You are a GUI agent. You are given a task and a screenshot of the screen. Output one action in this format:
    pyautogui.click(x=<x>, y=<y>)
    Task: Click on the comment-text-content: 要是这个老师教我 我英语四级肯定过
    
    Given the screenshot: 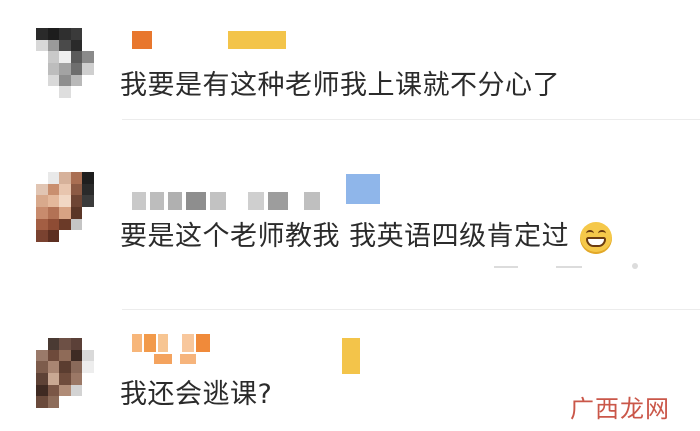 What is the action you would take?
    pyautogui.click(x=345, y=236)
    